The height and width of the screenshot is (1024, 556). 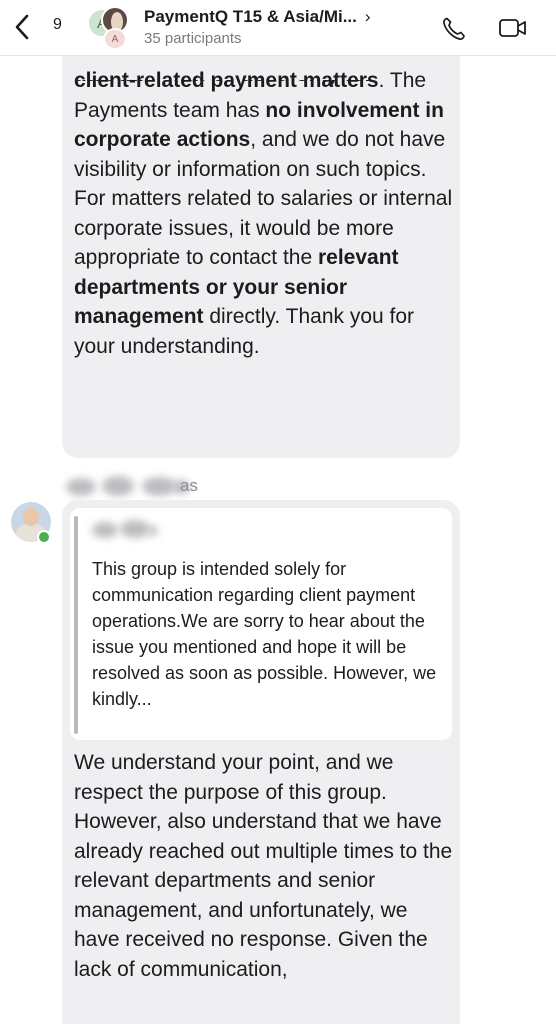 I want to click on online-status-icon, so click(x=44, y=537).